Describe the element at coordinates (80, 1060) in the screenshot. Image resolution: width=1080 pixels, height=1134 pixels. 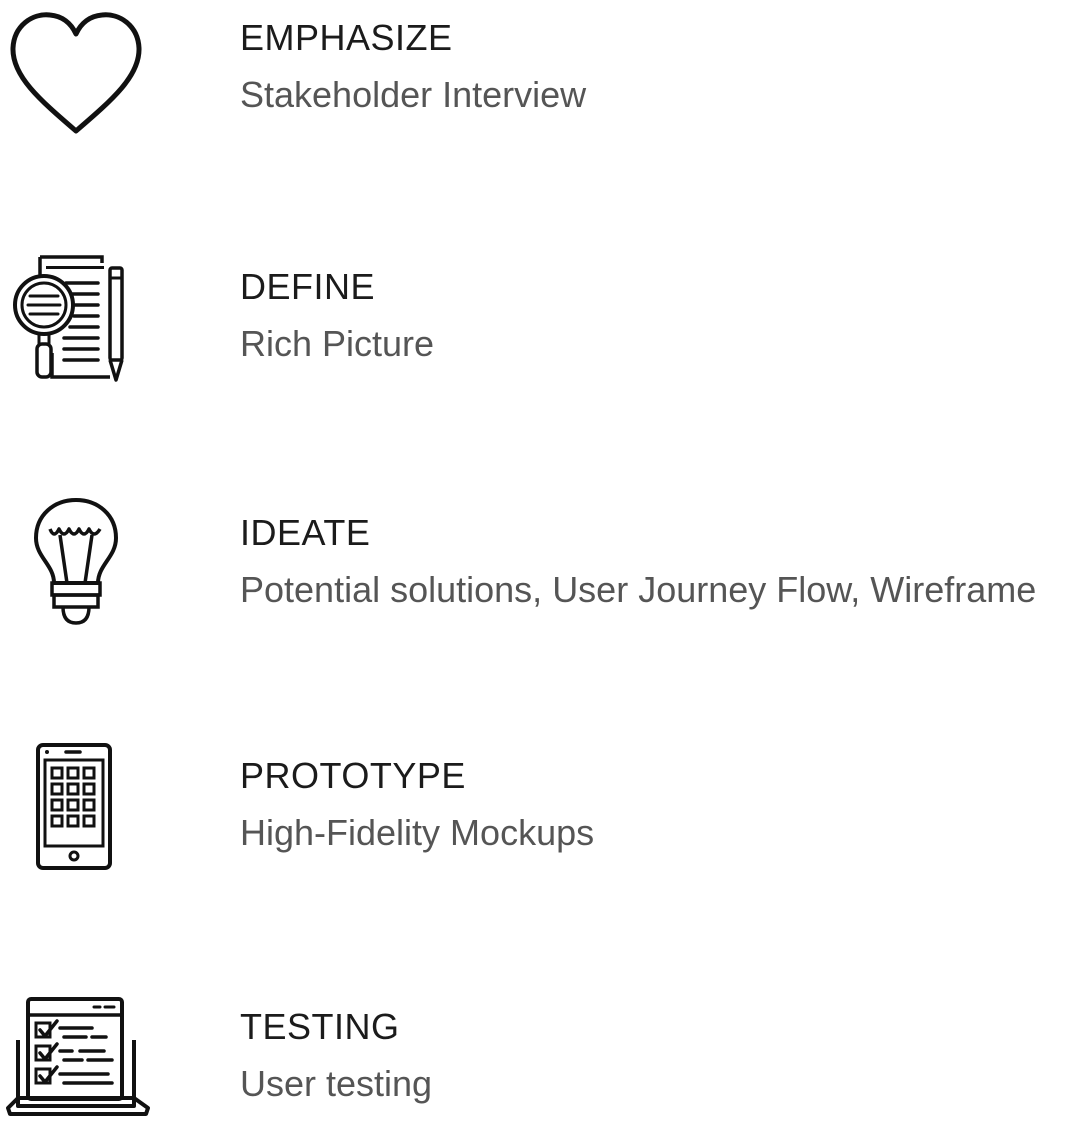
I see `laptop-checklist-icon` at that location.